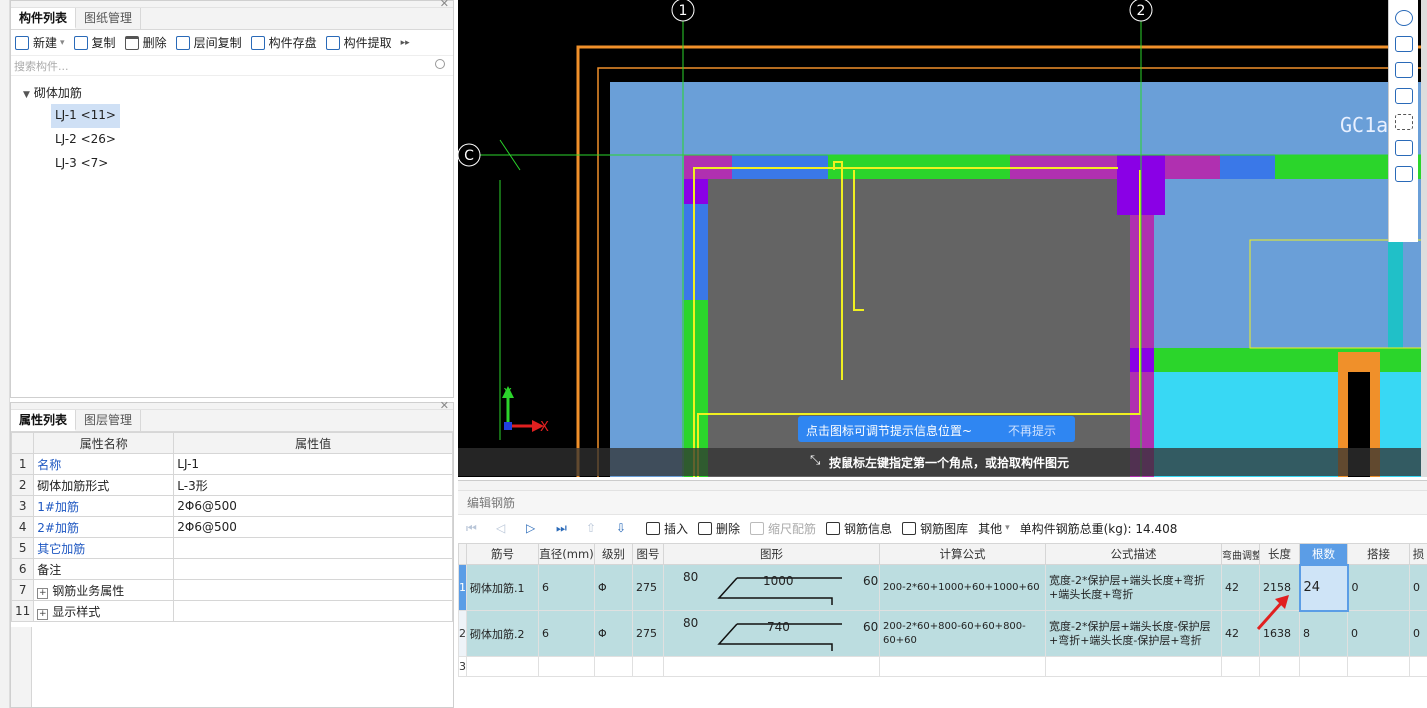 The image size is (1427, 708). Describe the element at coordinates (81, 164) in the screenshot. I see `tree-item-lj3: LJ-3 <7>` at that location.